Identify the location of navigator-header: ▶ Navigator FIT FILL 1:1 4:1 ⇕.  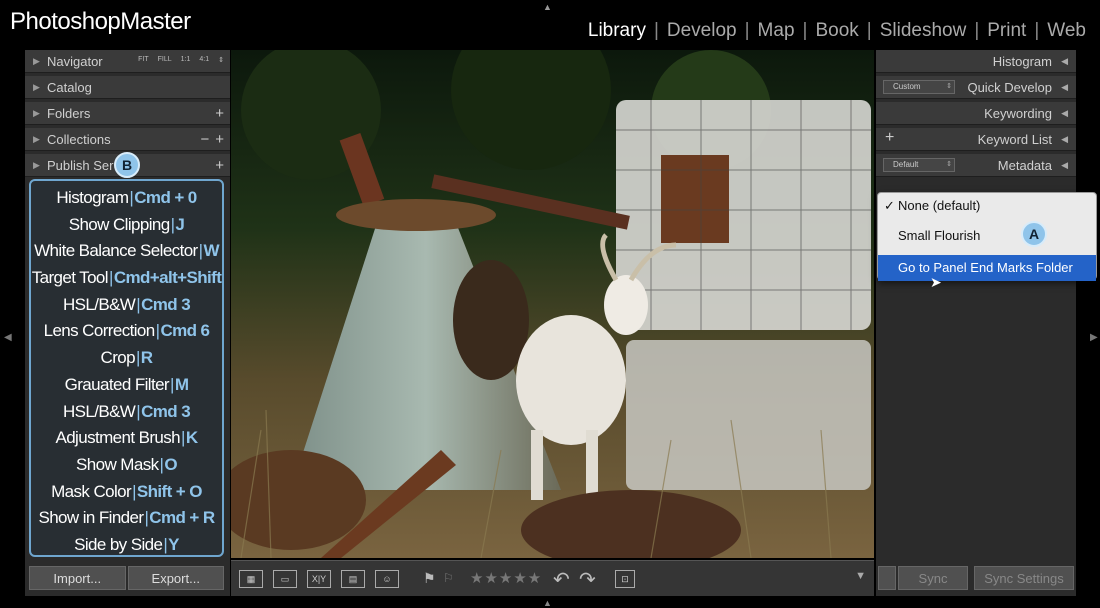
(127, 61).